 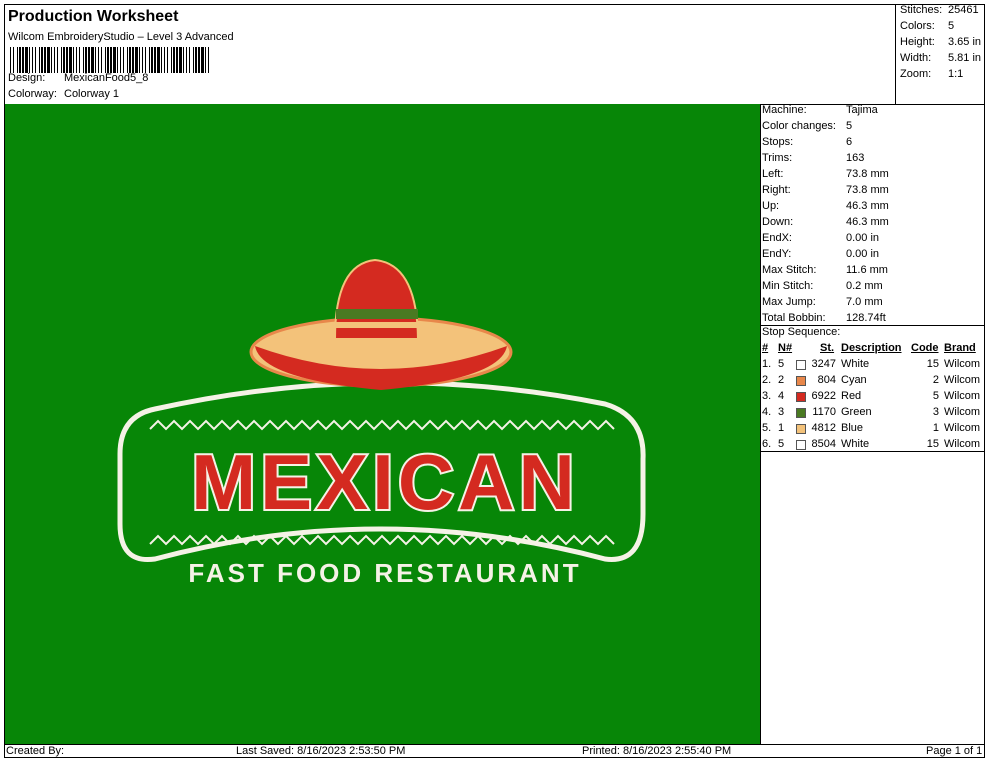 I want to click on row-n: 5, so click(x=781, y=364).